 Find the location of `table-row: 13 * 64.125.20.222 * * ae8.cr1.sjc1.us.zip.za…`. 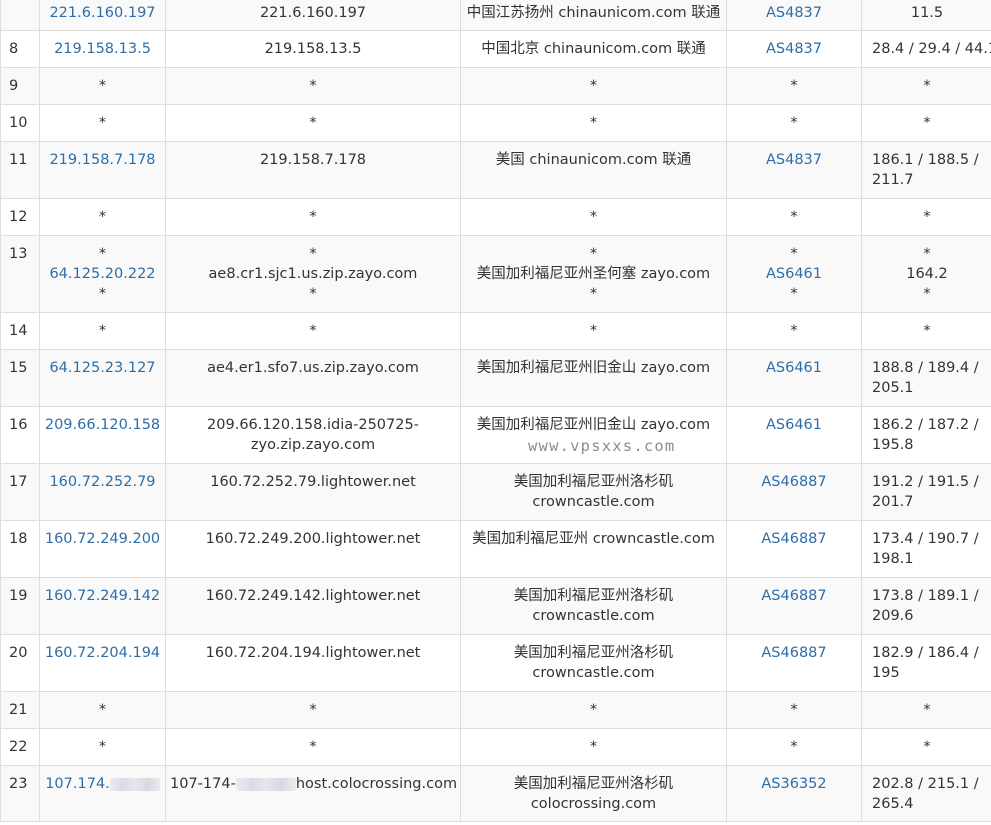

table-row: 13 * 64.125.20.222 * * ae8.cr1.sjc1.us.zip.za… is located at coordinates (495, 274).